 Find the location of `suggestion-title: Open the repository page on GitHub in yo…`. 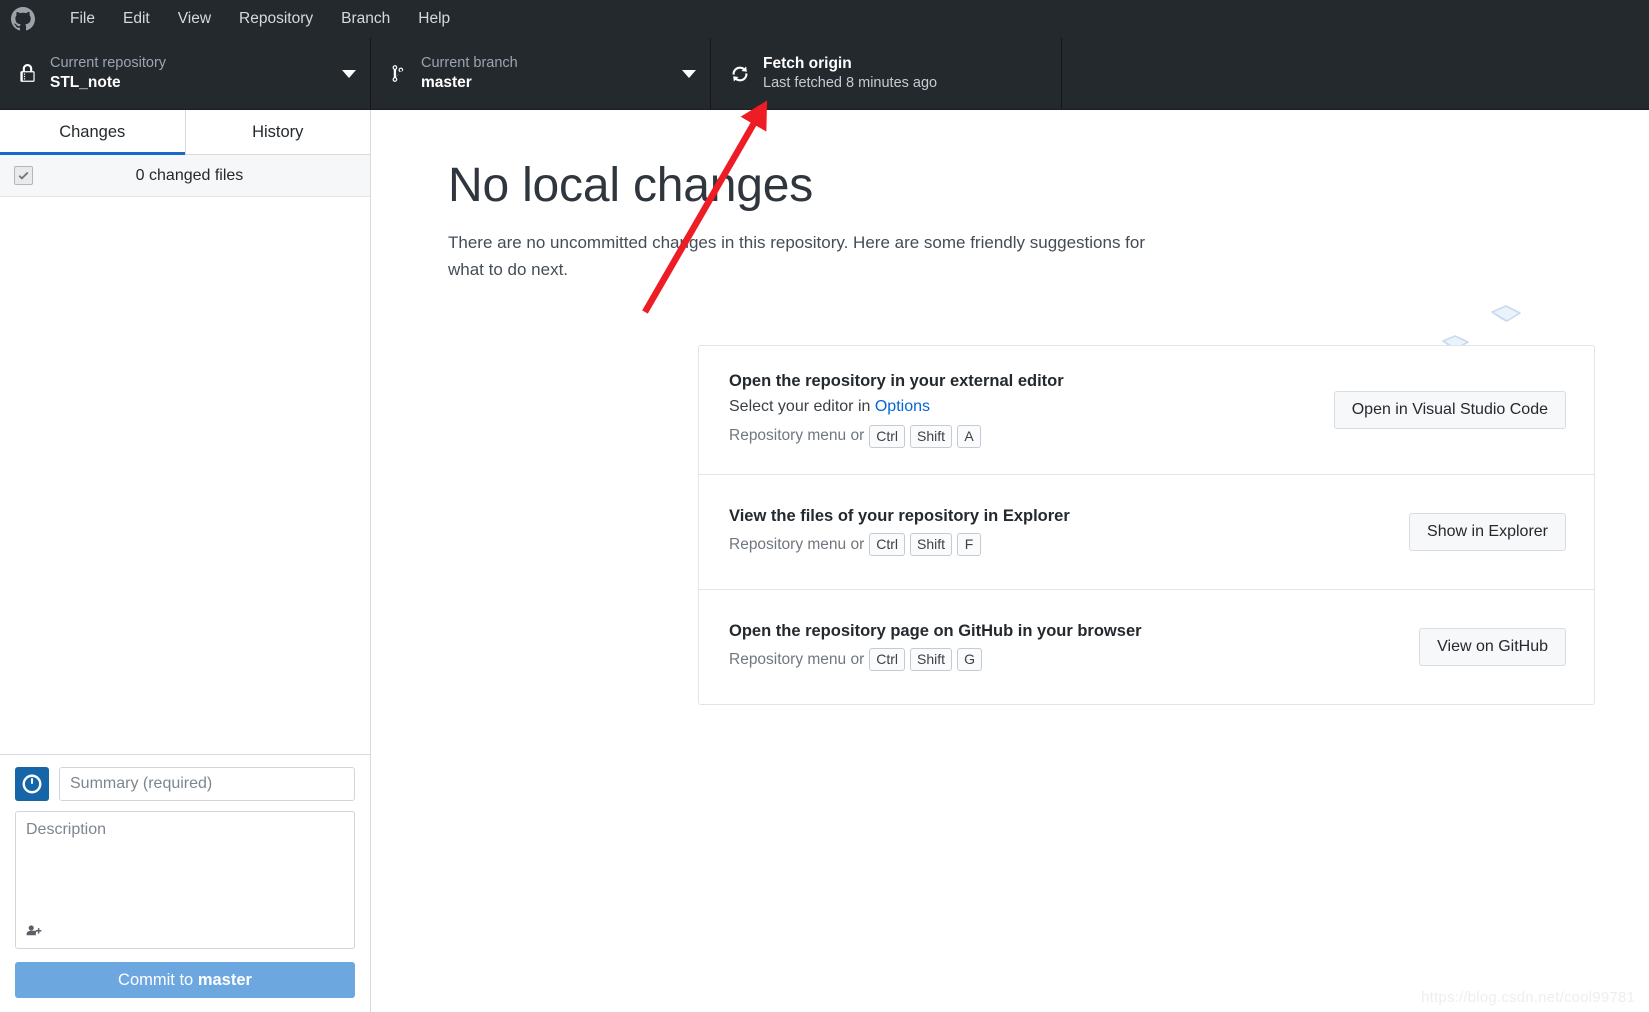

suggestion-title: Open the repository page on GitHub in yo… is located at coordinates (935, 631).